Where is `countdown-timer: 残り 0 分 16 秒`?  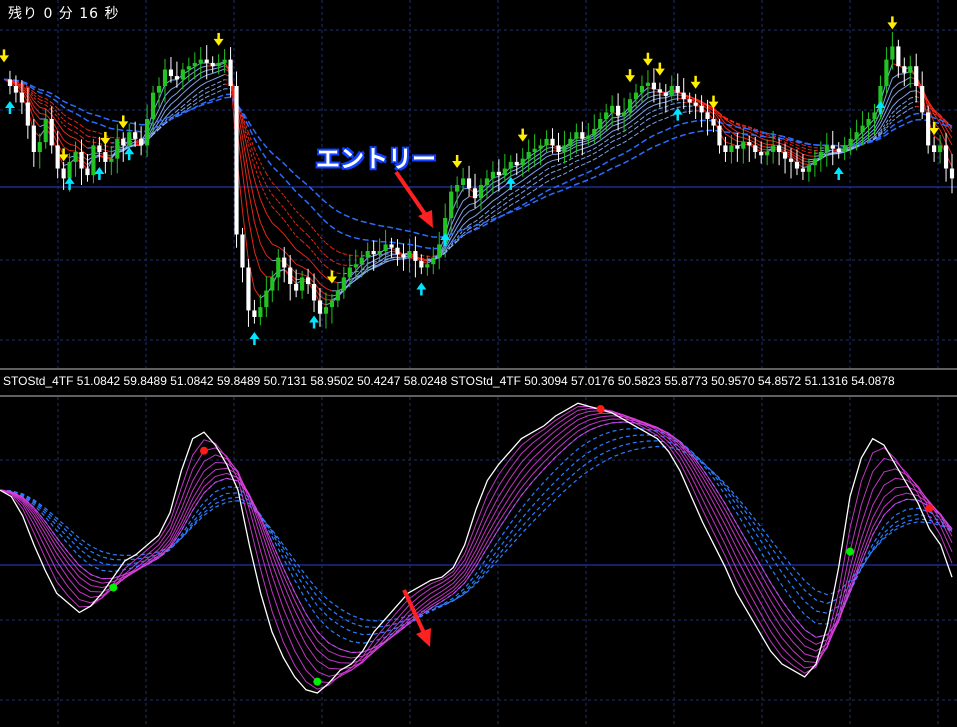 countdown-timer: 残り 0 分 16 秒 is located at coordinates (64, 14).